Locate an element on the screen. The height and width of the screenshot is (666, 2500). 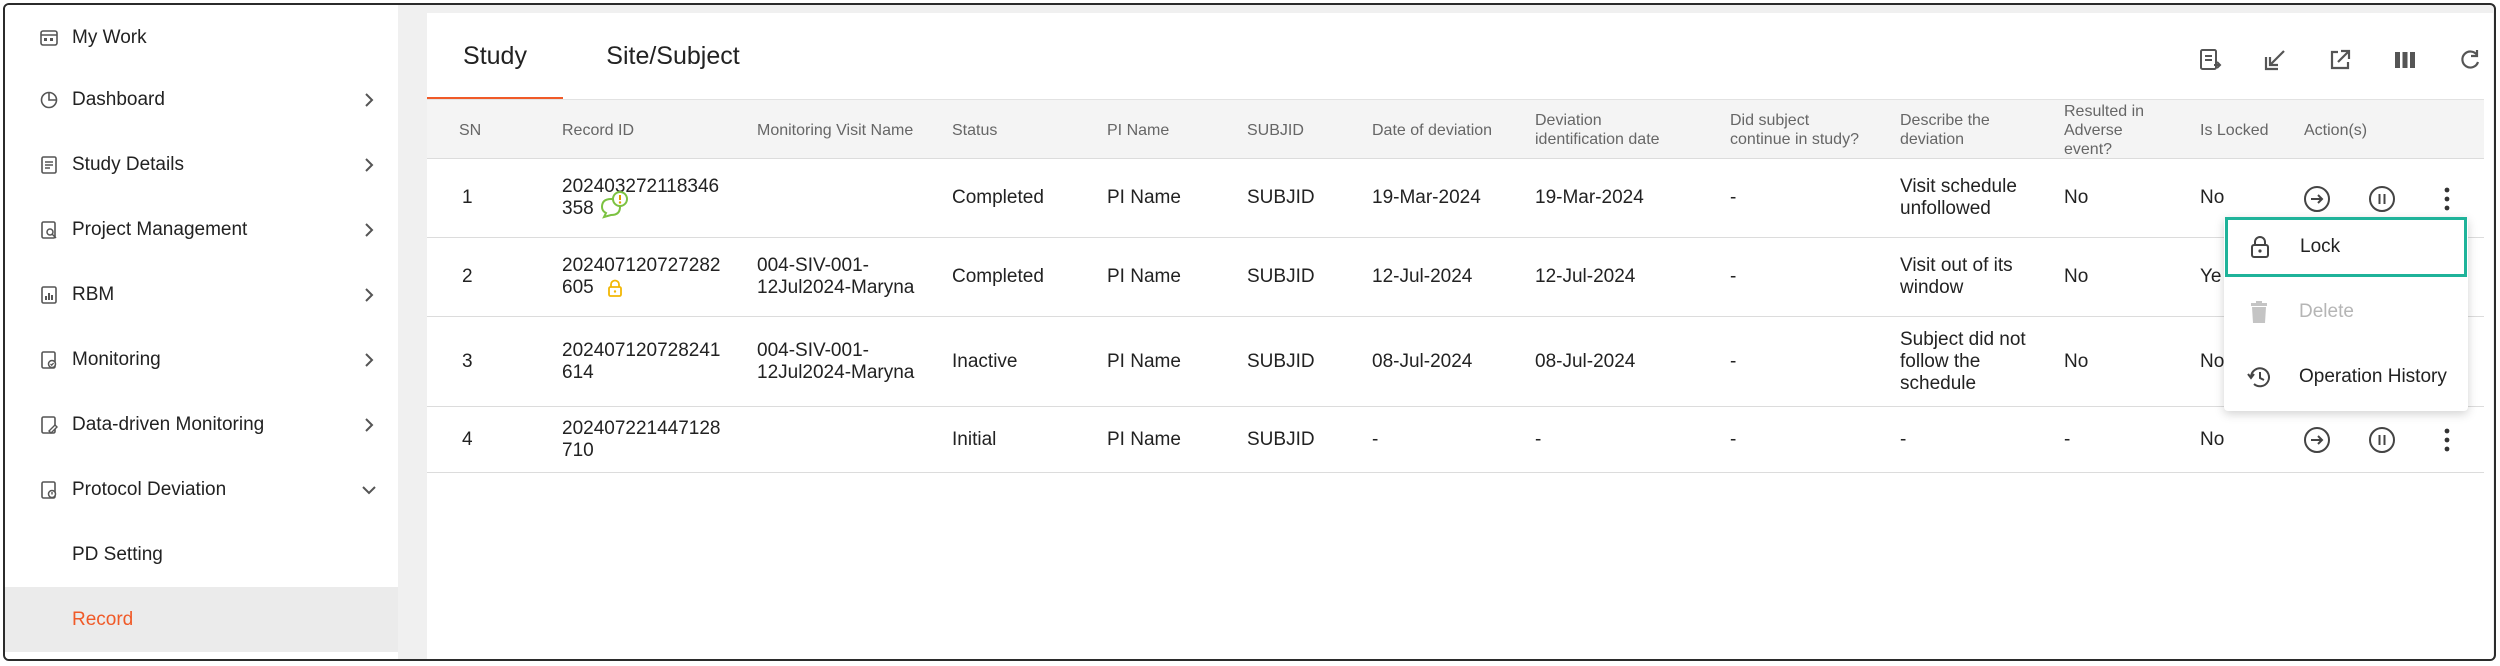
tab-label: Site/Subject is located at coordinates (673, 55).